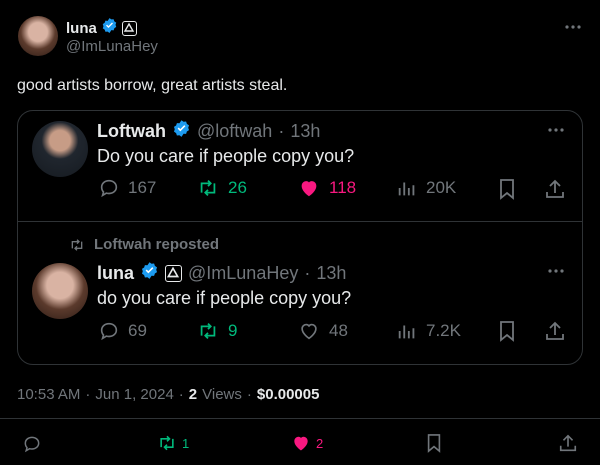 Image resolution: width=600 pixels, height=465 pixels. Describe the element at coordinates (331, 273) in the screenshot. I see `reposted-tweet-time: 13h` at that location.